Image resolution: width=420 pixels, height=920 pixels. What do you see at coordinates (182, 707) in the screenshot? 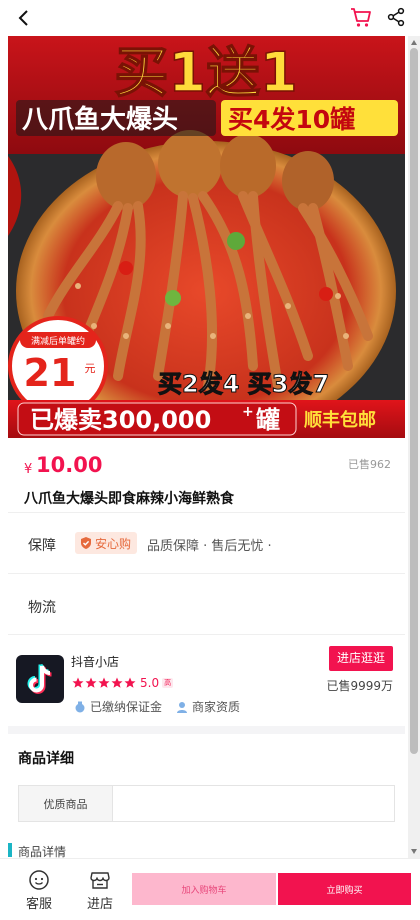
I see `qualification-icon` at bounding box center [182, 707].